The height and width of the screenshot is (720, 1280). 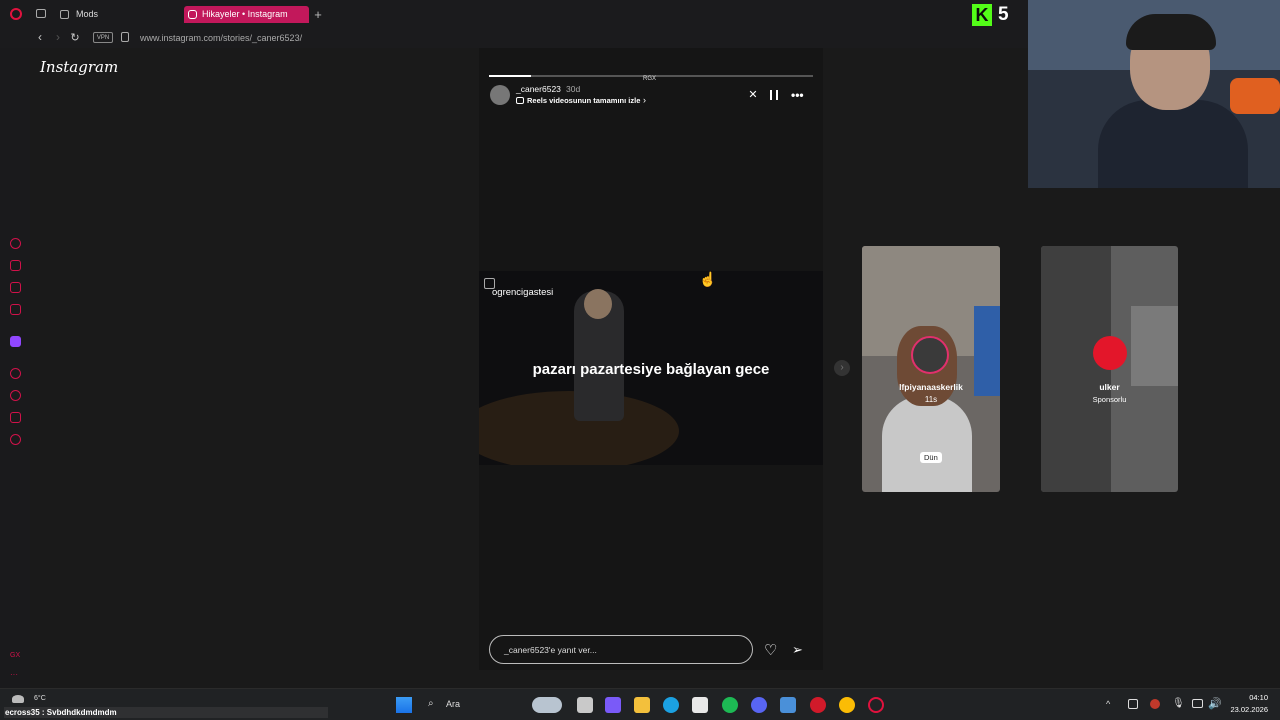 What do you see at coordinates (876, 705) in the screenshot?
I see `opera-gx-taskbar-icon` at bounding box center [876, 705].